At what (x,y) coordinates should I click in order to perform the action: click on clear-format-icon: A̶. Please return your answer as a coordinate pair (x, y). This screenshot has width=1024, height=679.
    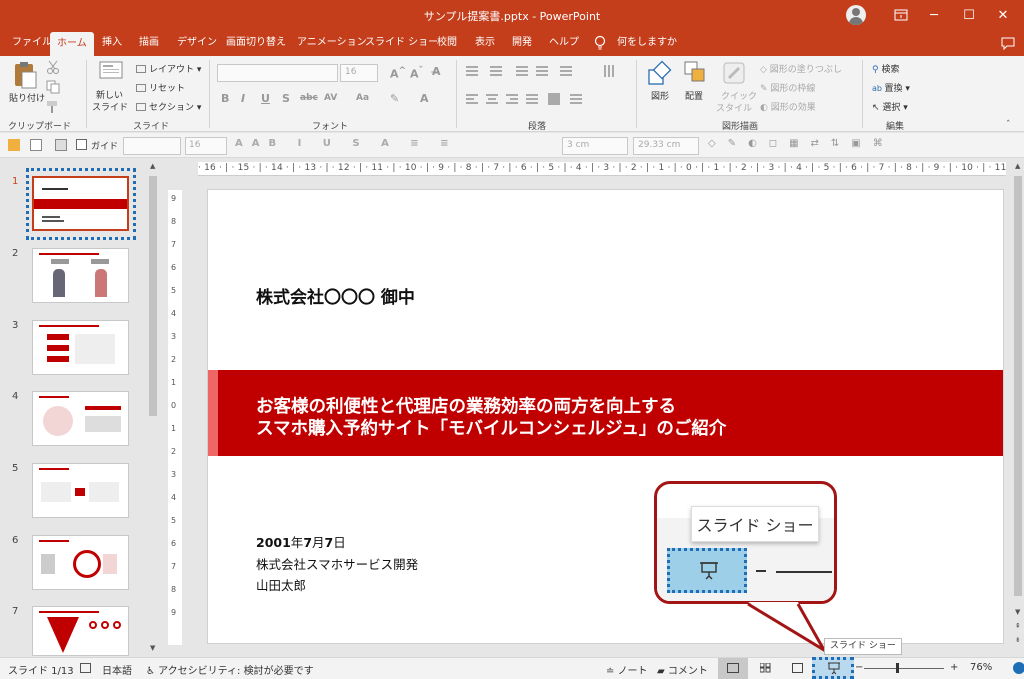
    Looking at the image, I should click on (436, 71).